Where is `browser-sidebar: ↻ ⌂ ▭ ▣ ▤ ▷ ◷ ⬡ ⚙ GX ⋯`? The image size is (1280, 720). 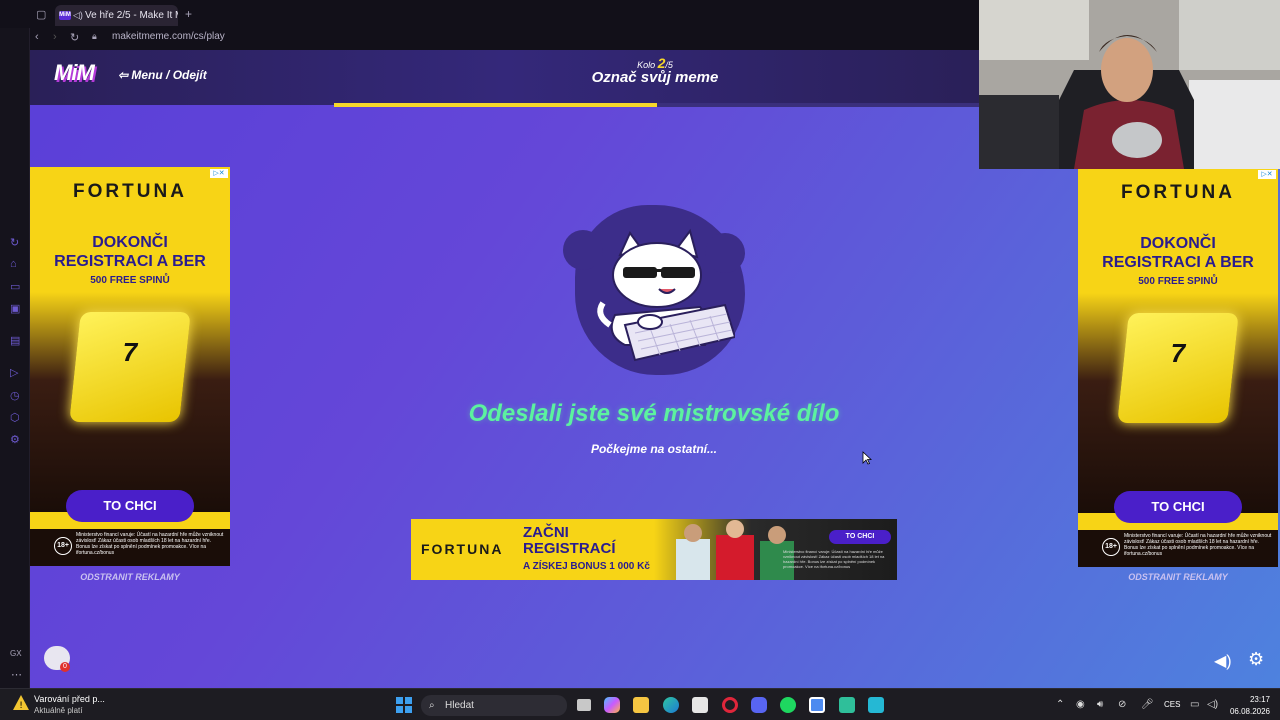
browser-sidebar: ↻ ⌂ ▭ ▣ ▤ ▷ ◷ ⬡ ⚙ GX ⋯ is located at coordinates (15, 344).